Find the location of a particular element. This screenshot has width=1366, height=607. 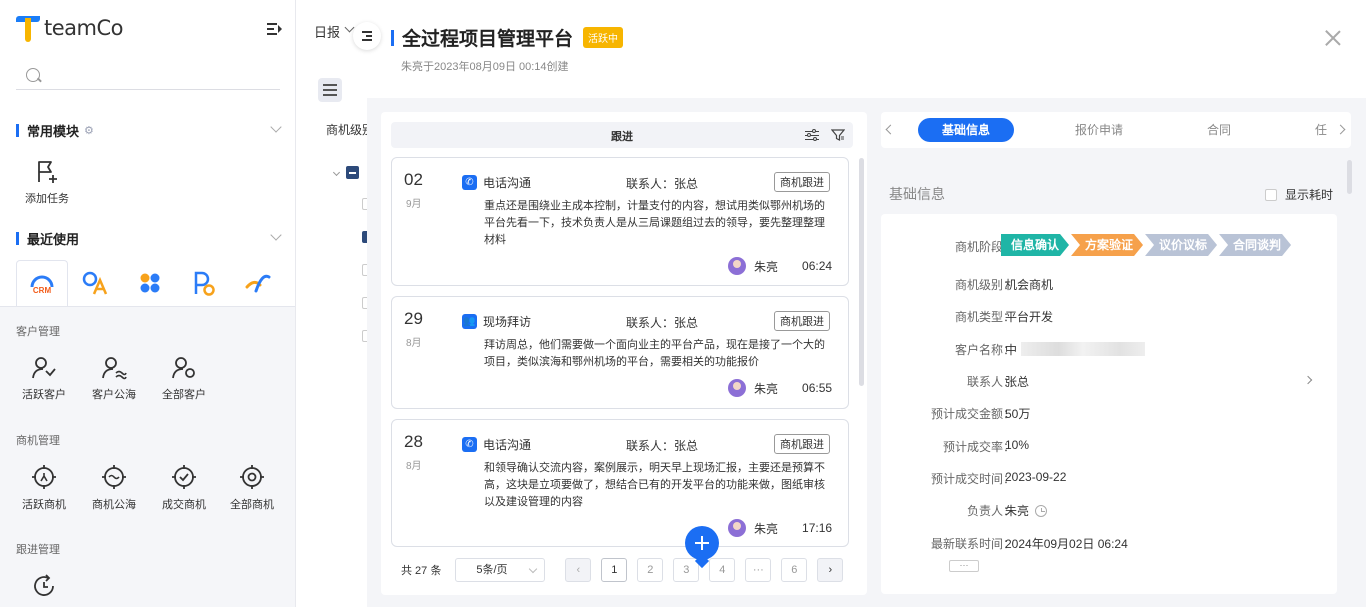

report-selector: 日报 is located at coordinates (327, 31).